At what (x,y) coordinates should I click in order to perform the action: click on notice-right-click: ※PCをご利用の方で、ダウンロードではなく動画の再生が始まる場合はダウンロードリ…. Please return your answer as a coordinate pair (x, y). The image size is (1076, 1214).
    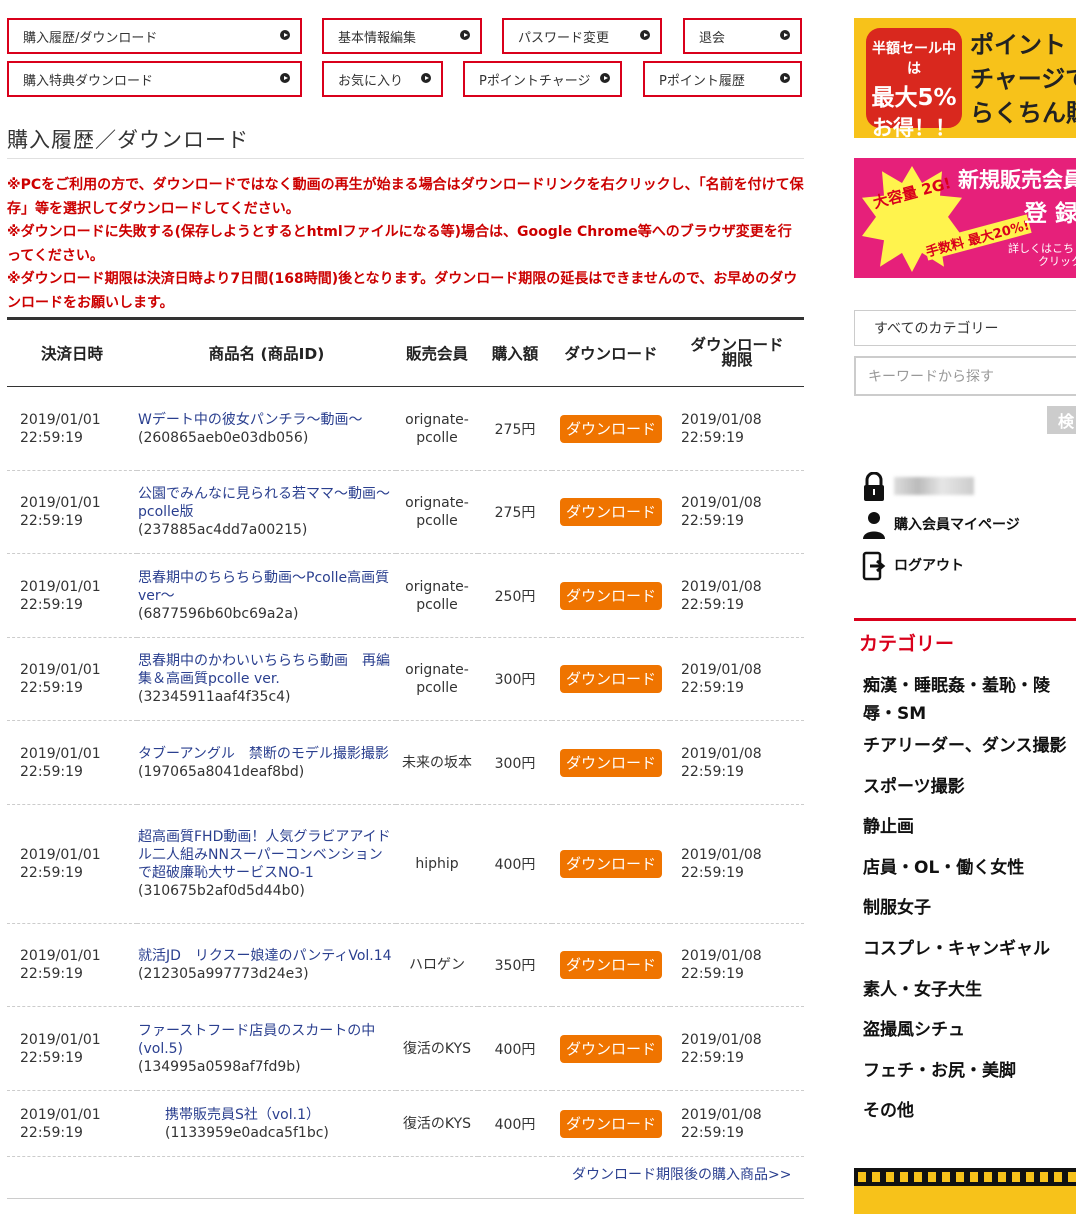
    Looking at the image, I should click on (405, 197).